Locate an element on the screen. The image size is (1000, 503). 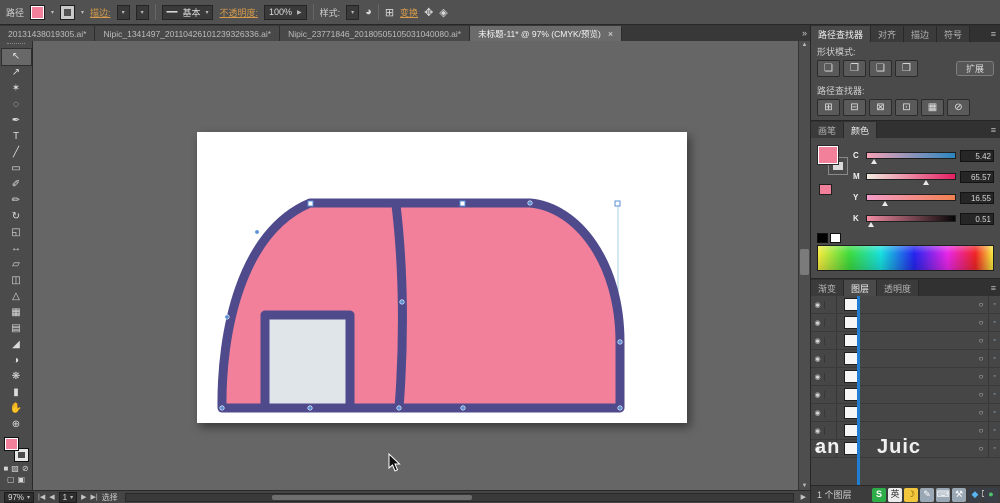
horizontal-scroll-thumb is located at coordinates (372, 497).